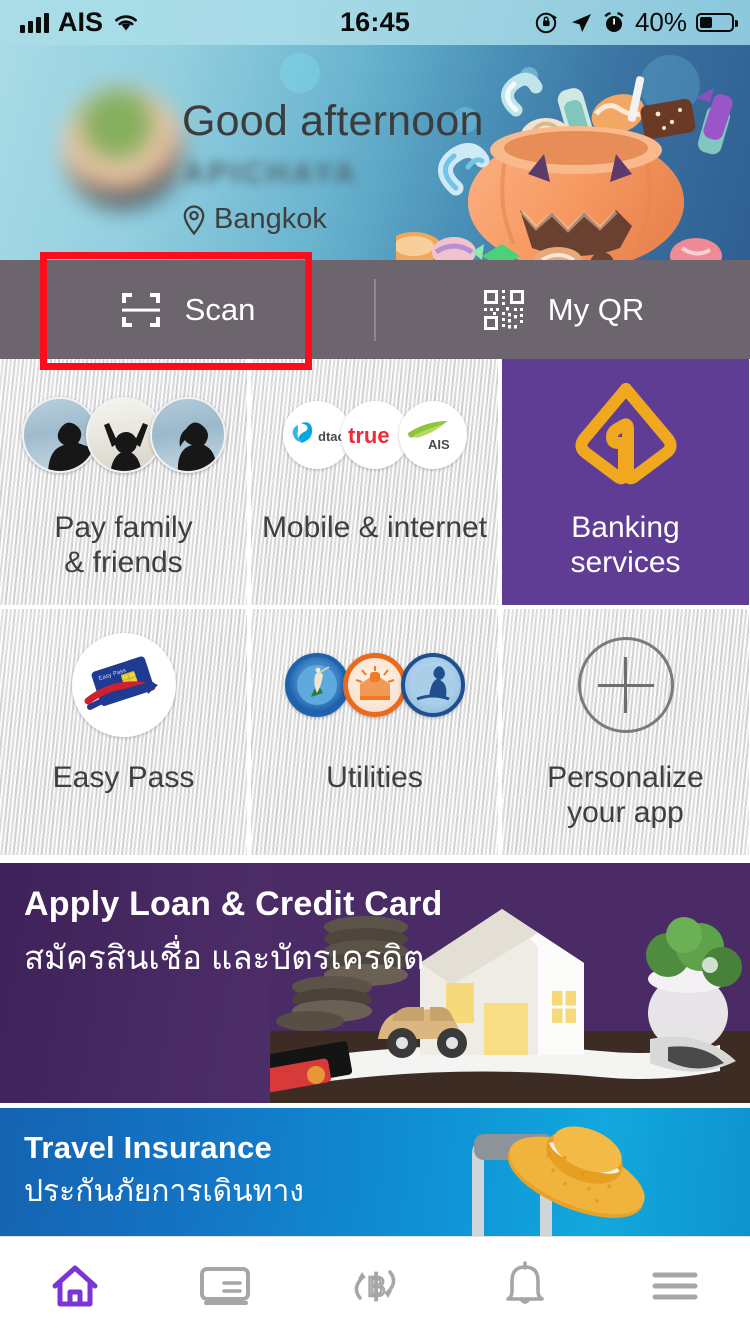  Describe the element at coordinates (271, 173) in the screenshot. I see `user-name: APICHAYA` at that location.